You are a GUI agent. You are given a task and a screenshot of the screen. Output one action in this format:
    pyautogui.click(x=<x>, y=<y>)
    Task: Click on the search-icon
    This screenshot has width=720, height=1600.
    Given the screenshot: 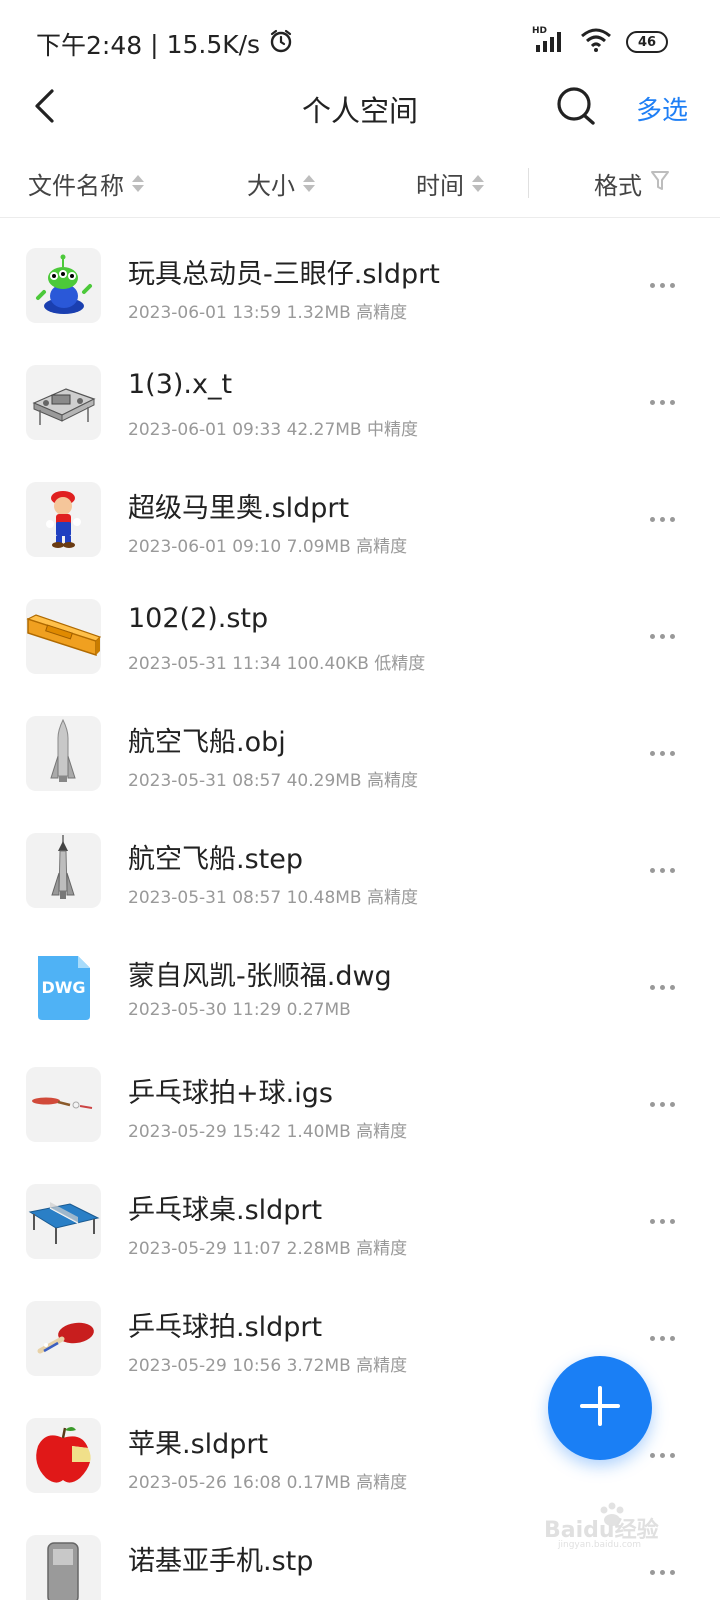 What is the action you would take?
    pyautogui.click(x=576, y=108)
    